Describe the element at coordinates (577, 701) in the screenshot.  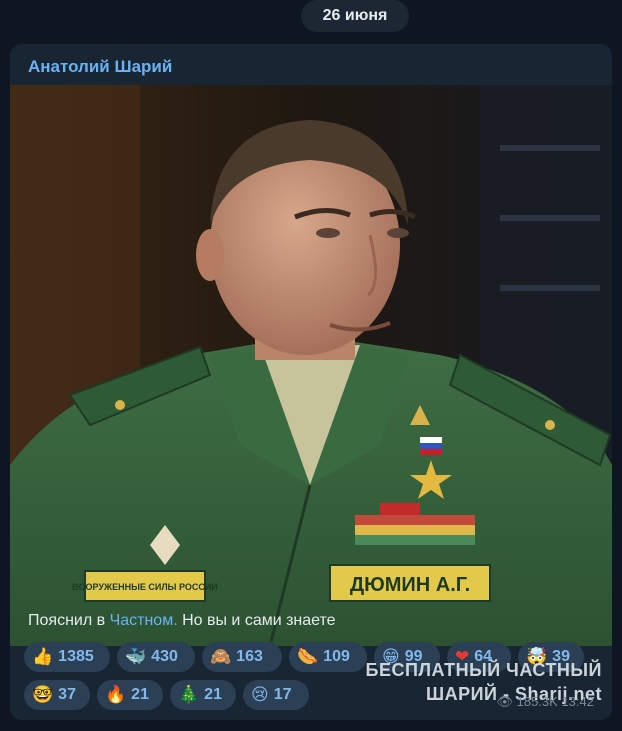
I see `message-time: 13:42` at that location.